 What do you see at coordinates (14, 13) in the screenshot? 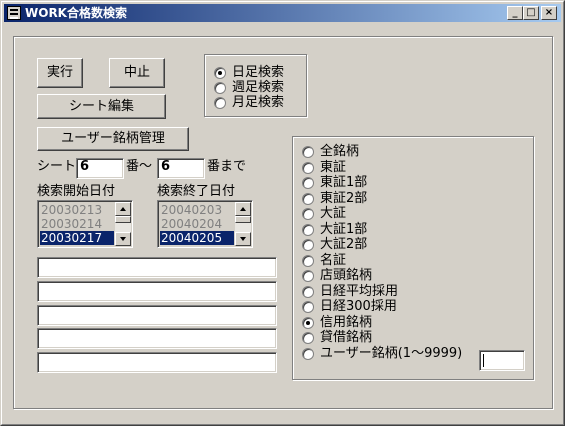
I see `app-icon` at bounding box center [14, 13].